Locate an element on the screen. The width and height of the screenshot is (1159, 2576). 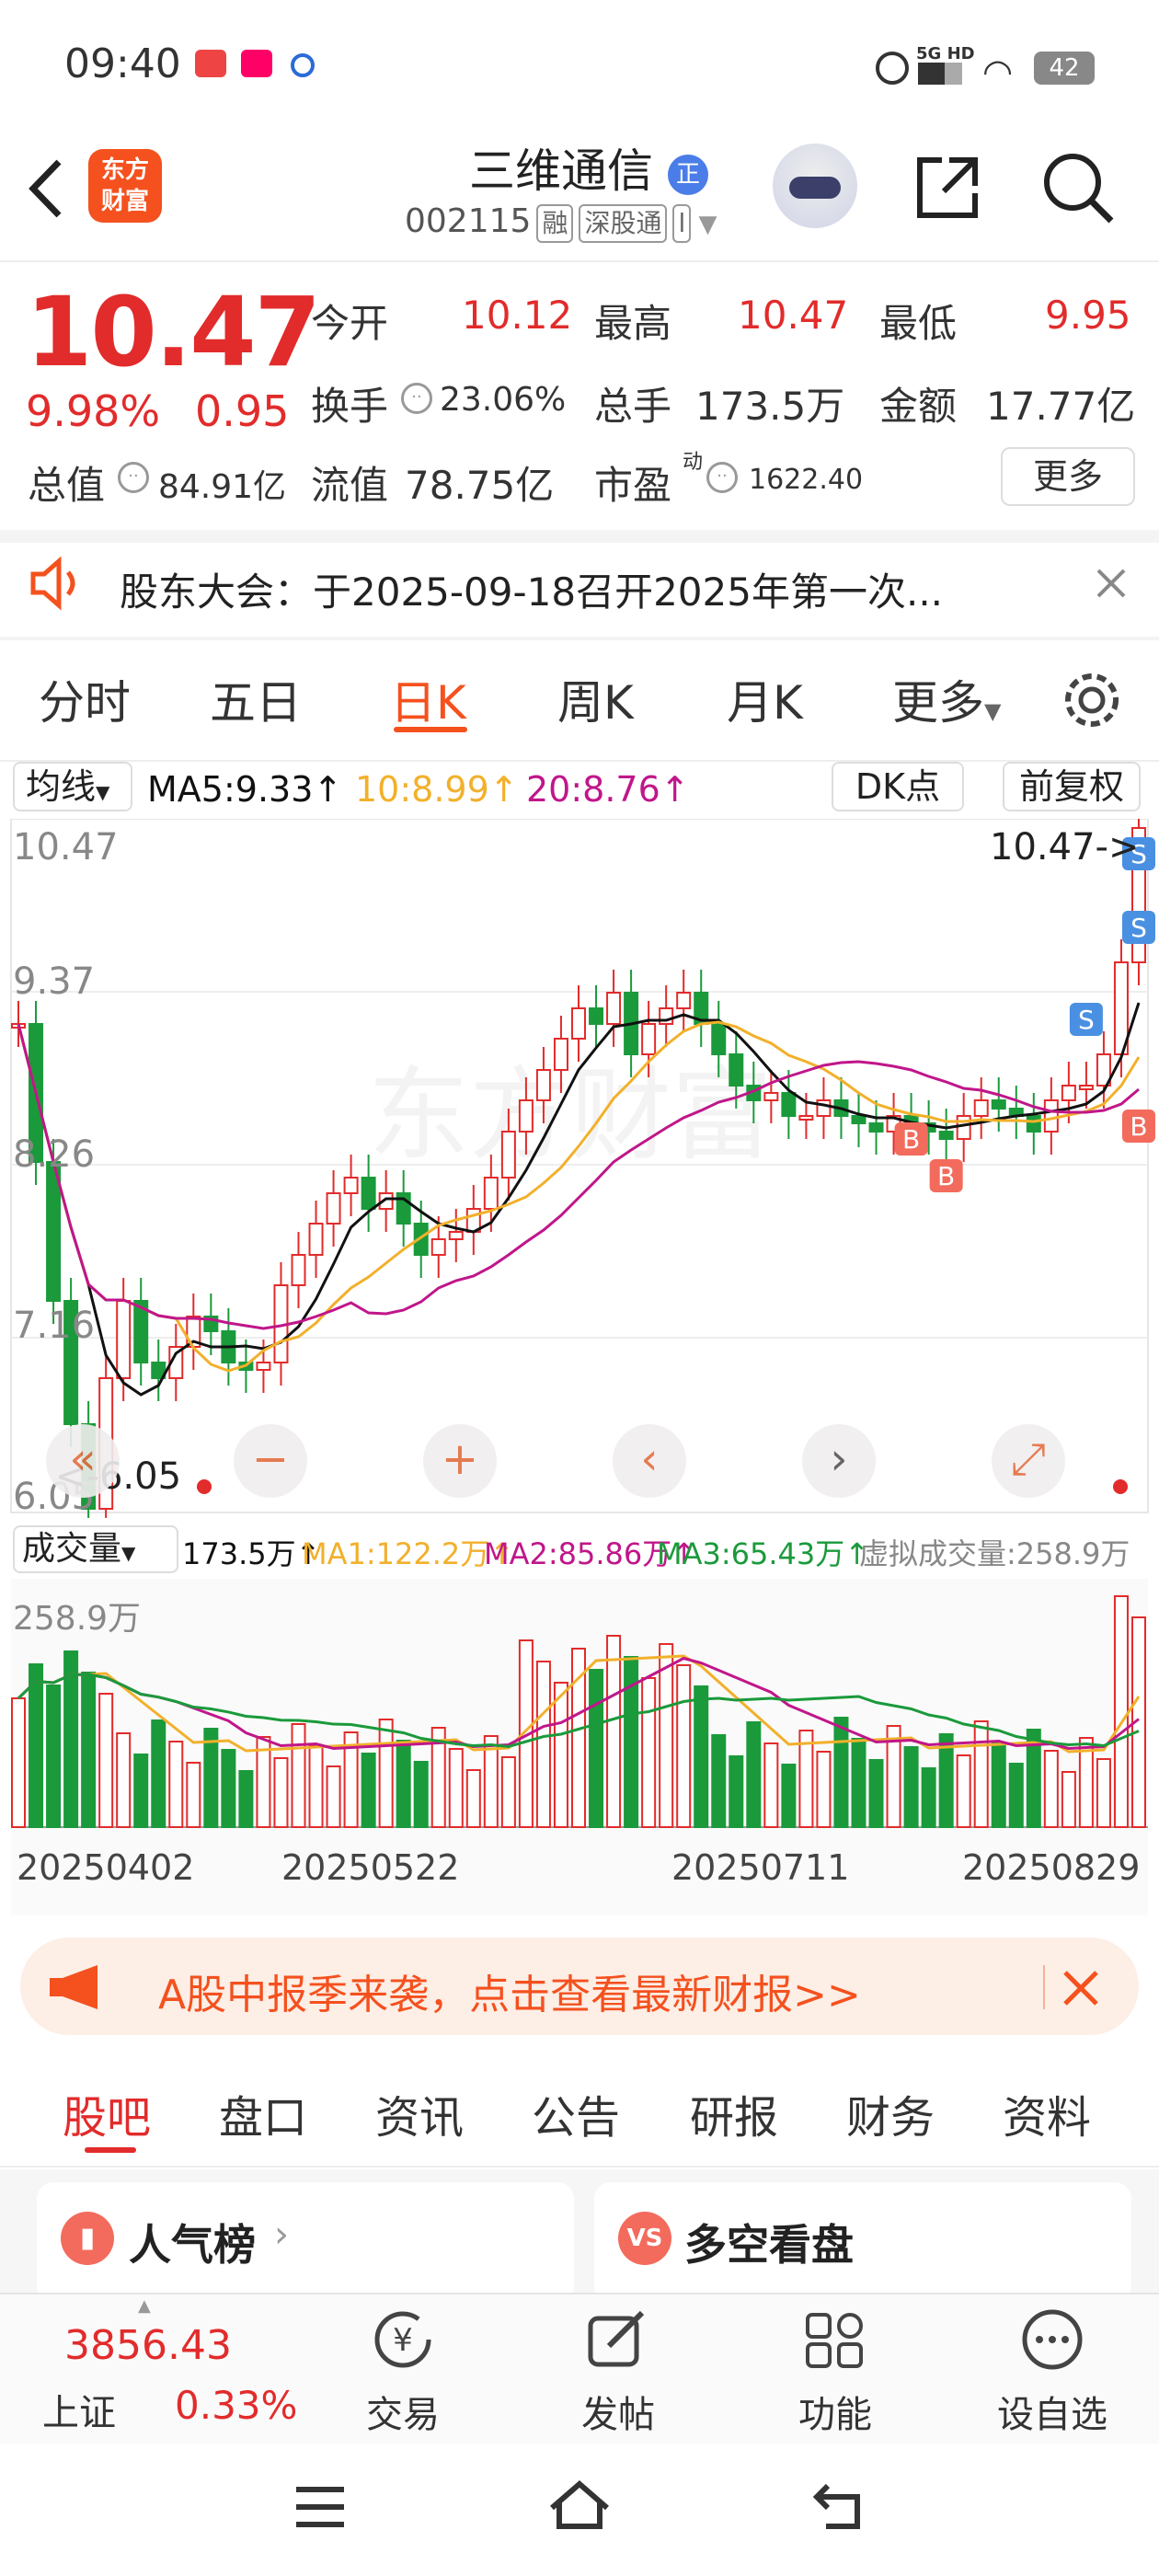
back-icon is located at coordinates (47, 188).